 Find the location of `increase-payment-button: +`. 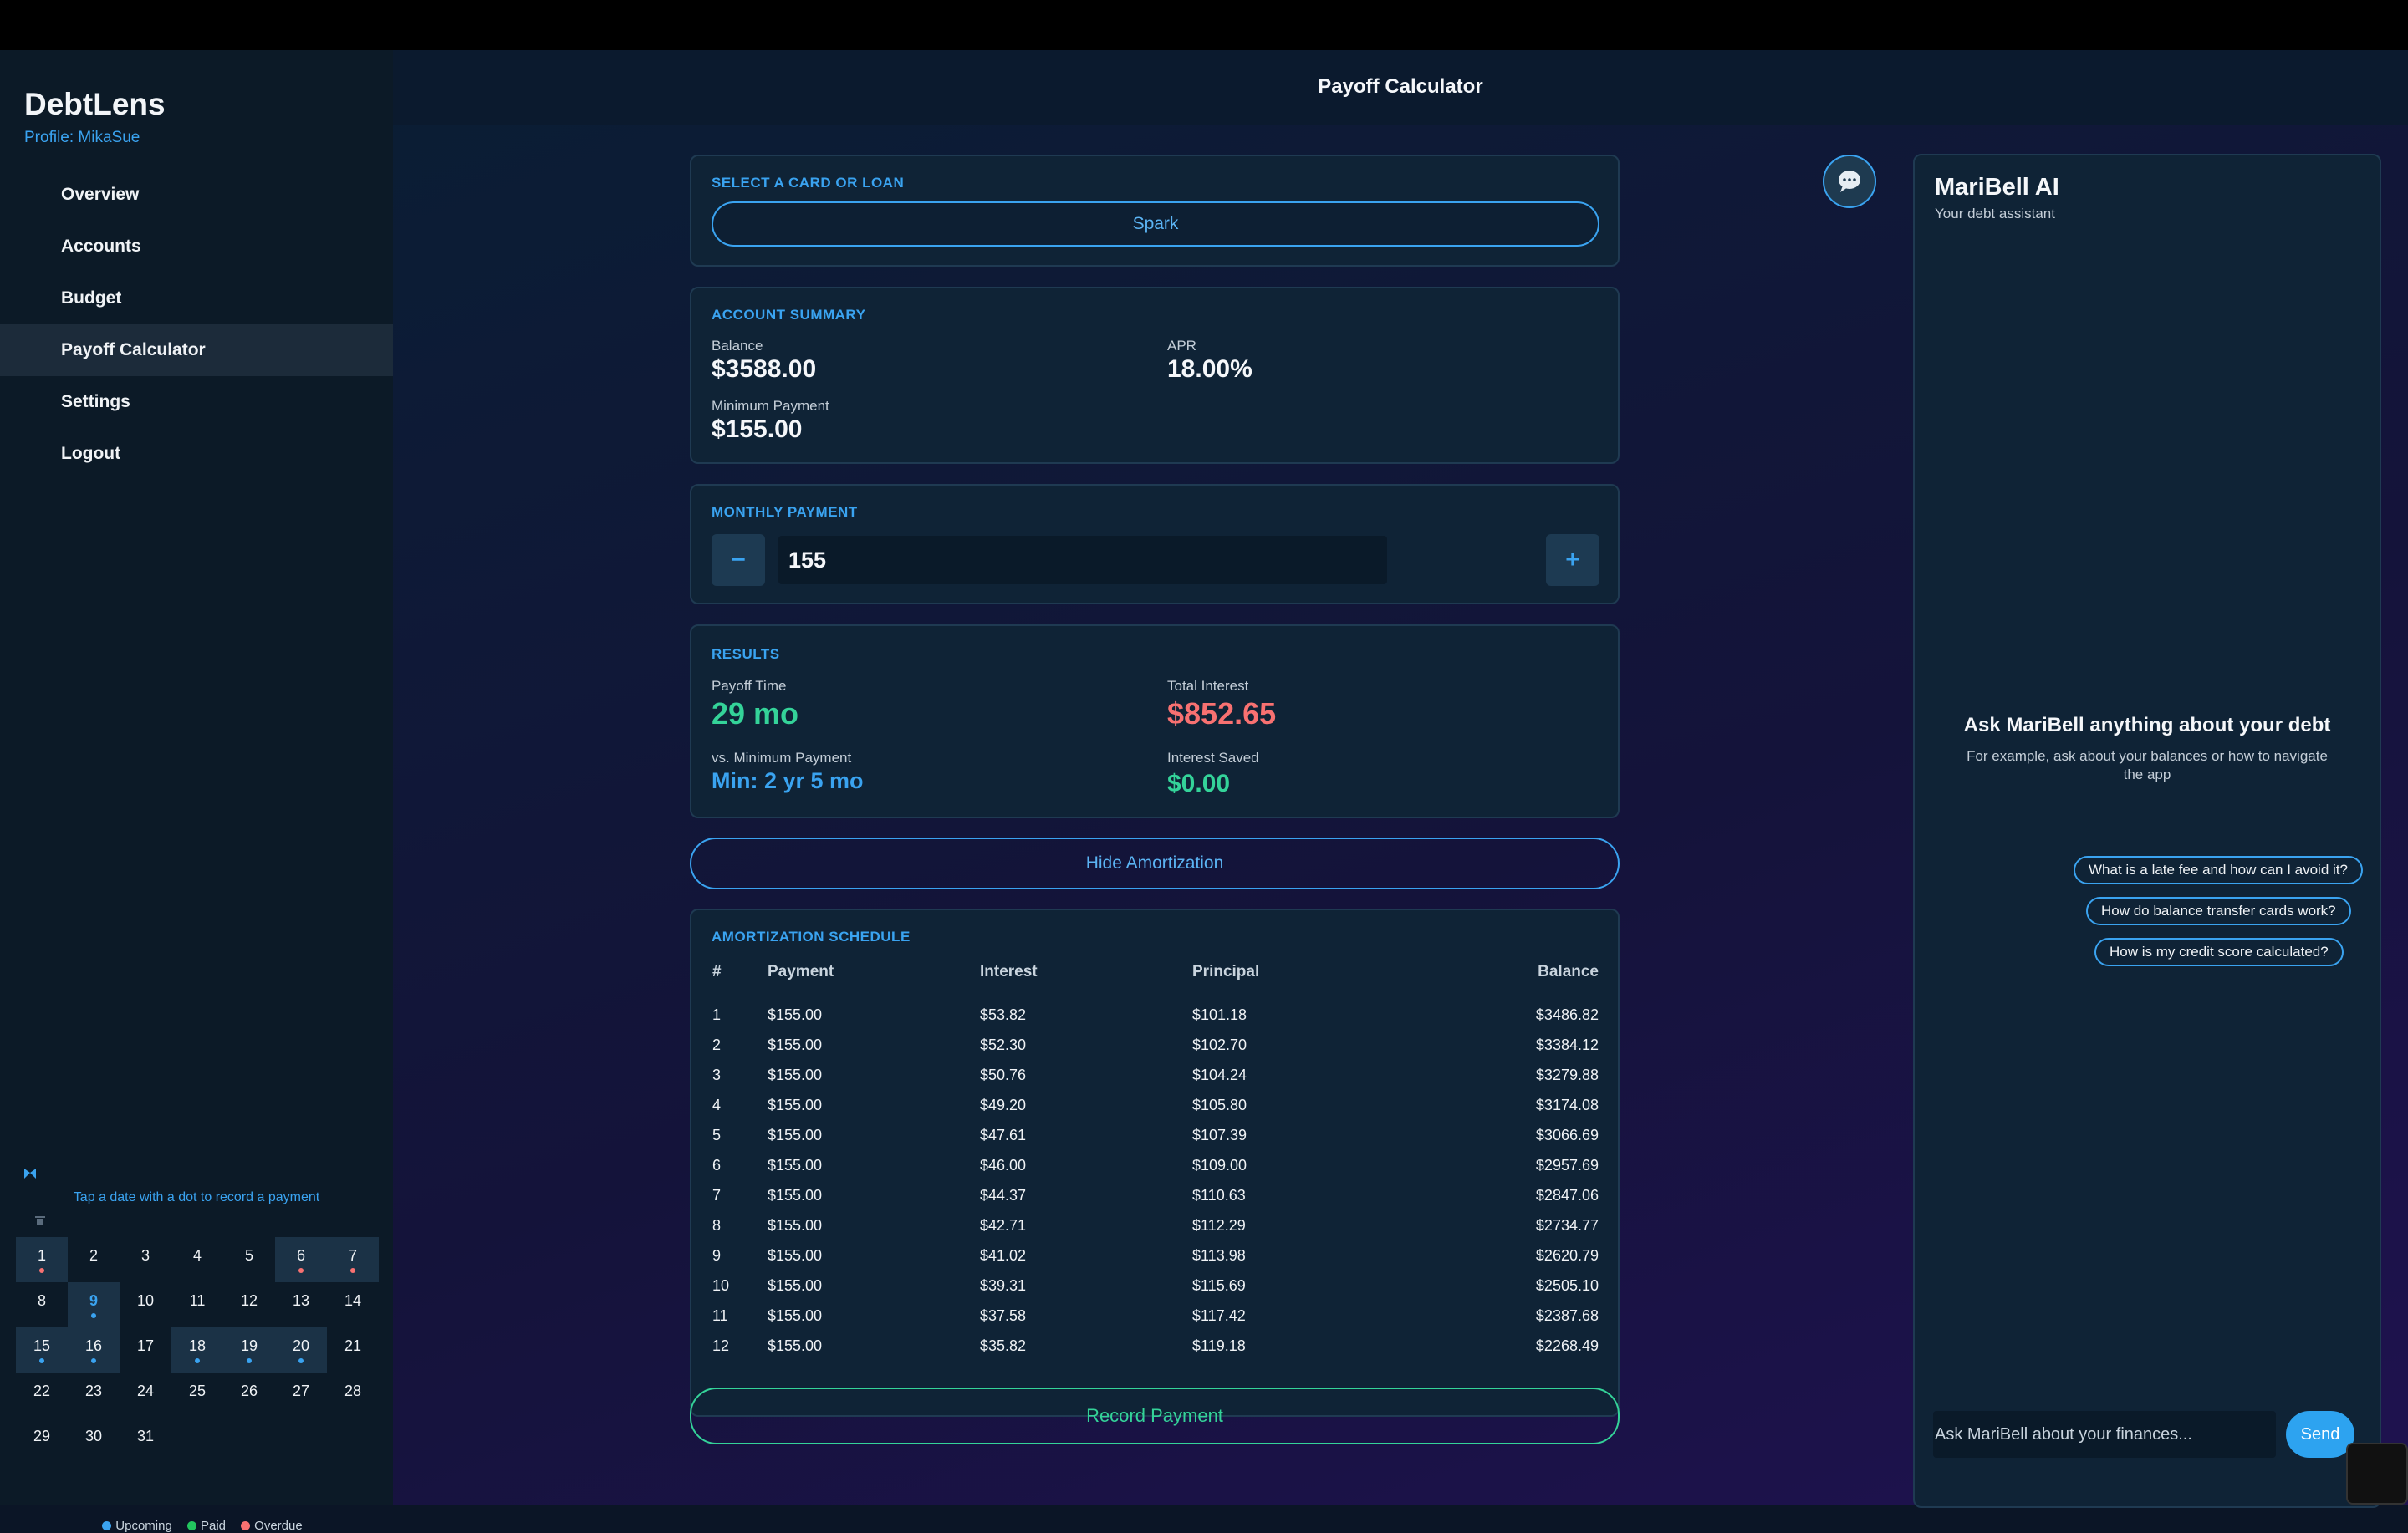

increase-payment-button: + is located at coordinates (1572, 560).